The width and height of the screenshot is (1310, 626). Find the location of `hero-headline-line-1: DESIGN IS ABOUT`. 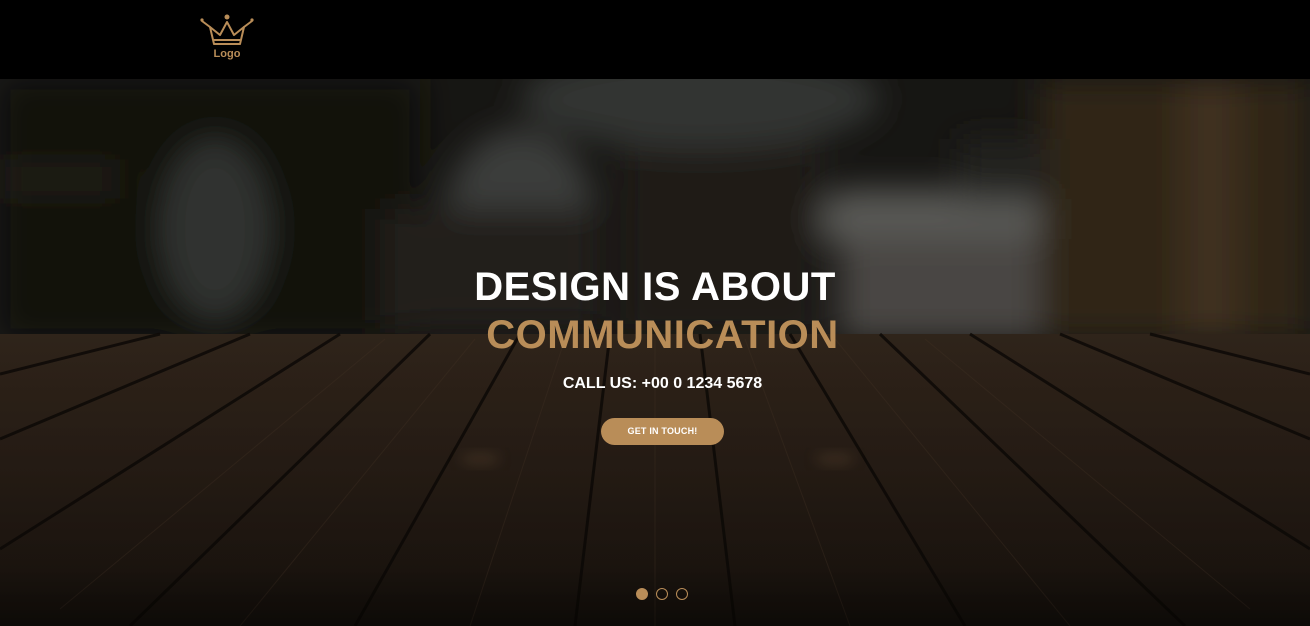

hero-headline-line-1: DESIGN IS ABOUT is located at coordinates (655, 287).